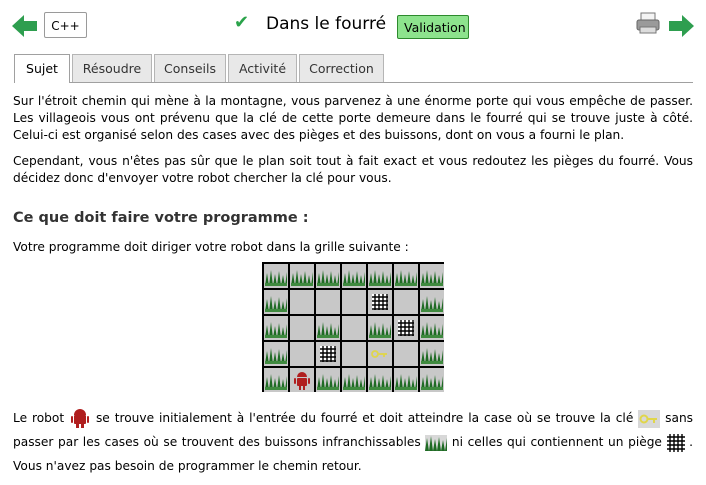 This screenshot has height=485, width=706. Describe the element at coordinates (326, 24) in the screenshot. I see `page-title: Dans le fourré` at that location.